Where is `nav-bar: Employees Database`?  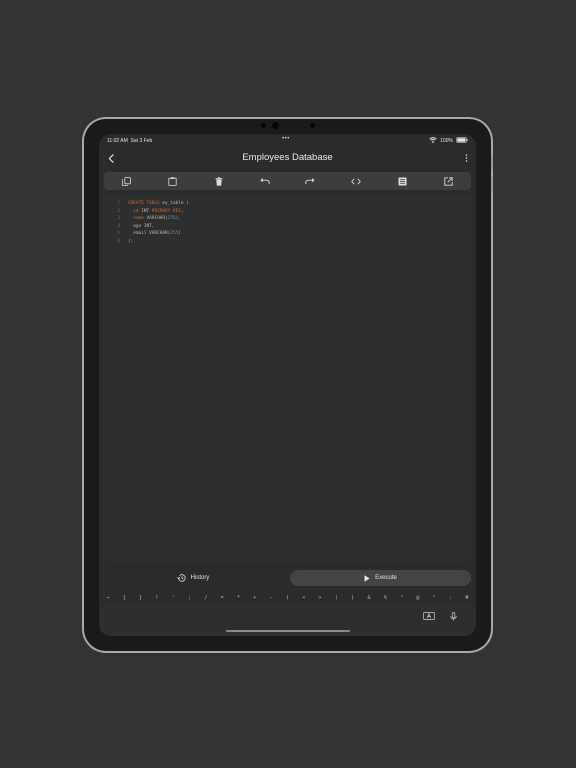
nav-bar: Employees Database is located at coordinates (287, 158).